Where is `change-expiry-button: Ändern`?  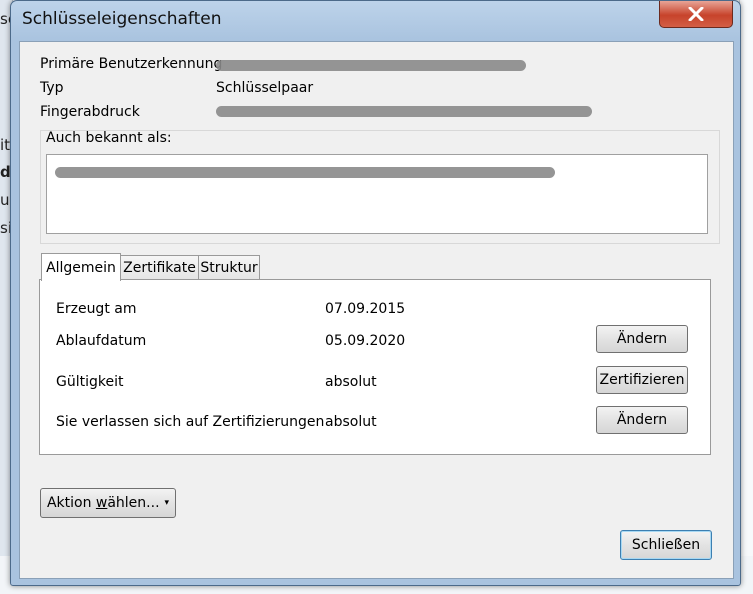 change-expiry-button: Ändern is located at coordinates (642, 339).